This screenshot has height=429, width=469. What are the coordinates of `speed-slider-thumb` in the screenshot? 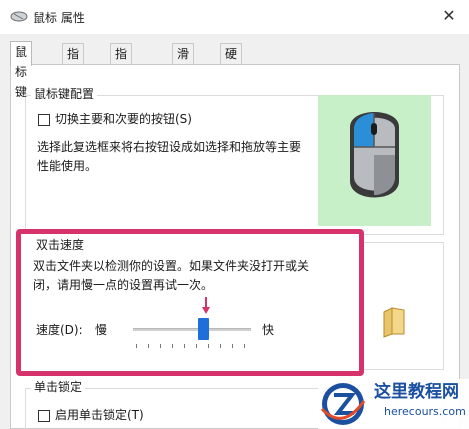 It's located at (204, 329).